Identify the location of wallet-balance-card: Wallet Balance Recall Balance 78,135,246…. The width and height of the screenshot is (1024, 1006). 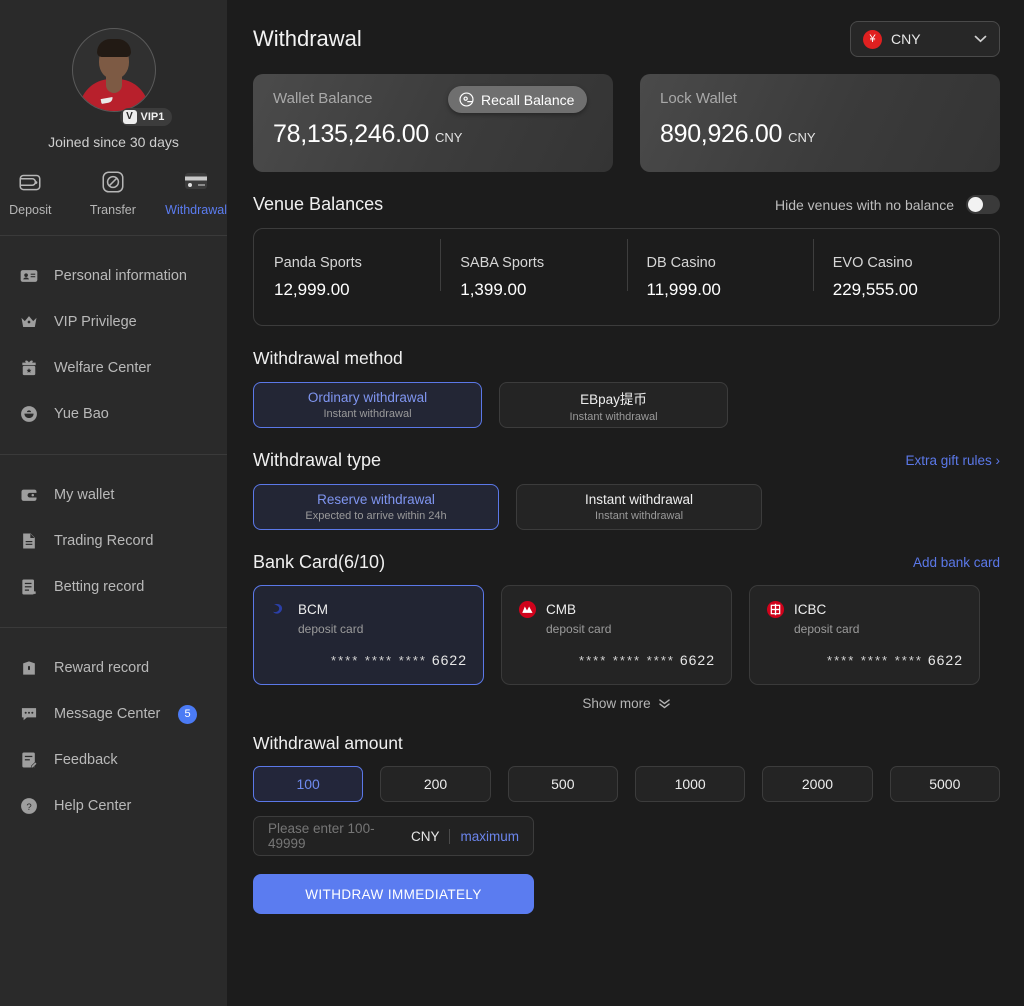
(433, 123).